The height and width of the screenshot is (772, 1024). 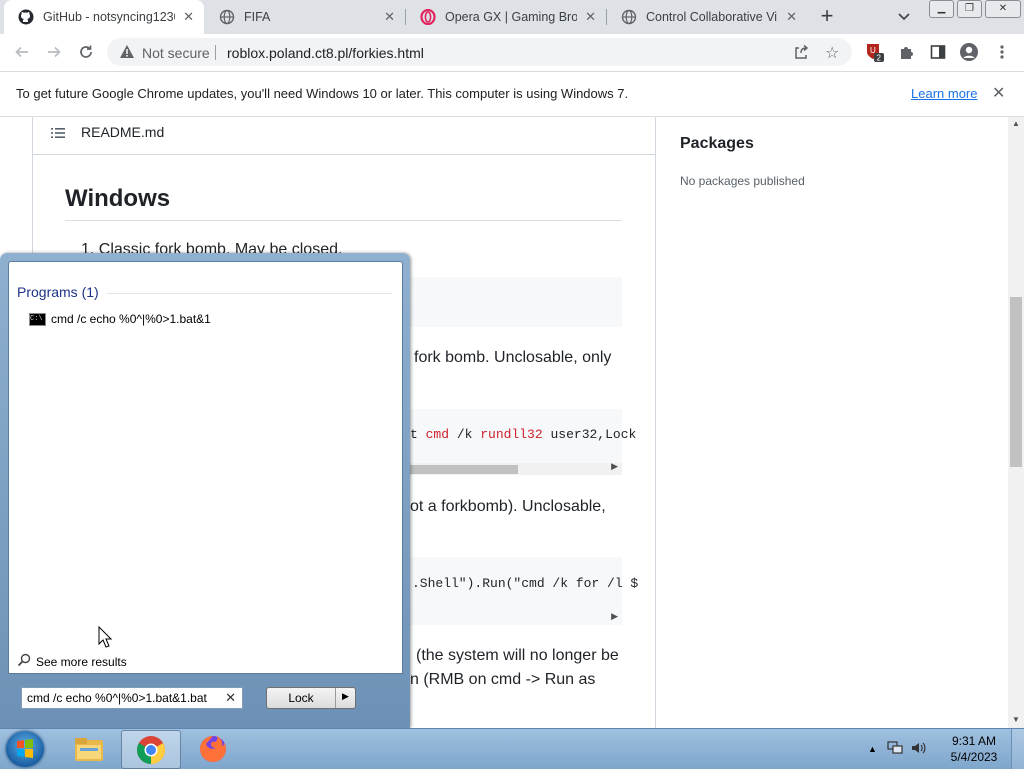 I want to click on taskbar-chrome-button, so click(x=151, y=749).